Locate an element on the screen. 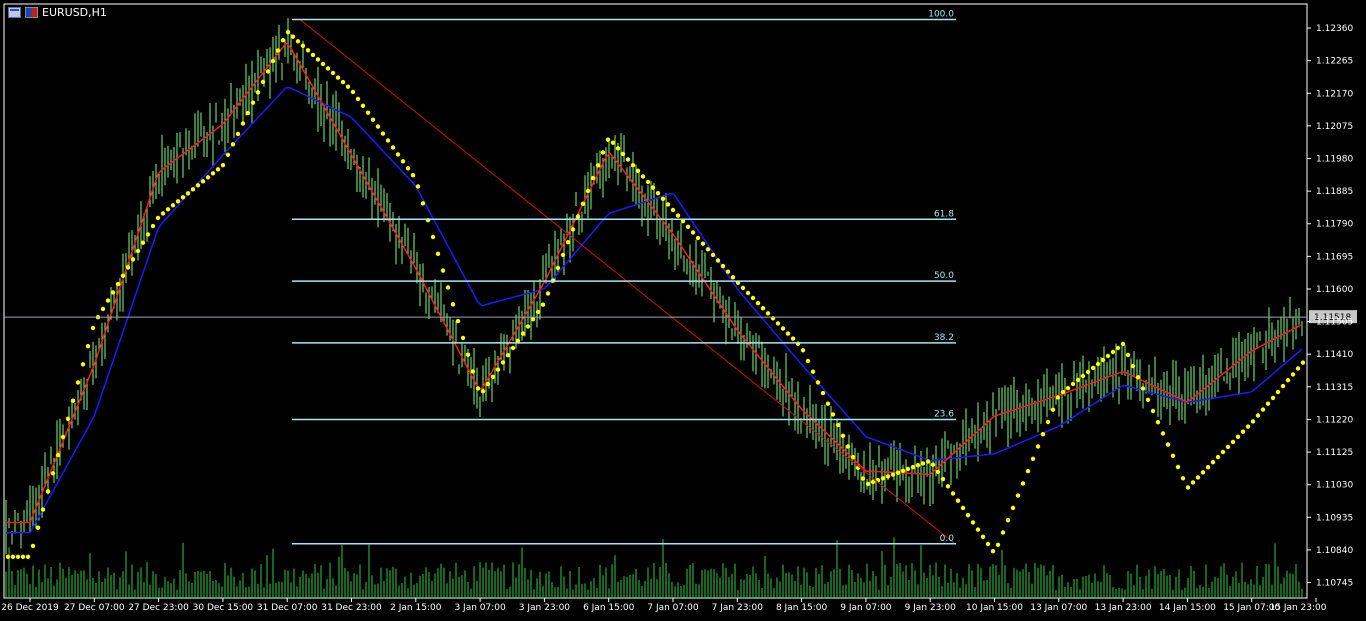 This screenshot has height=621, width=1366. price-axis-label: 1.10935 is located at coordinates (1334, 518).